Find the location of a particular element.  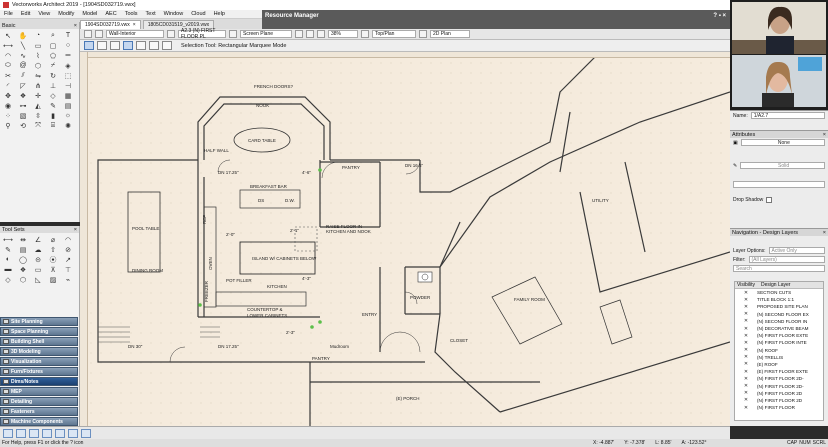

polygon-mode-icon is located at coordinates (154, 45).